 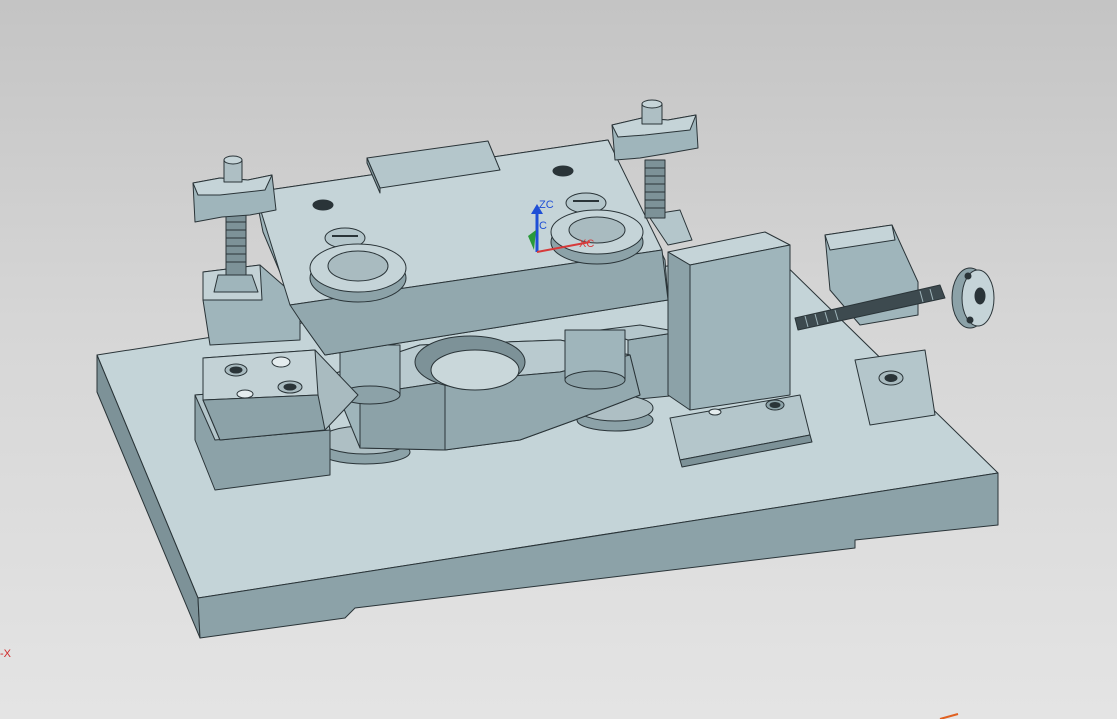 I want to click on push-block, so click(x=729, y=321).